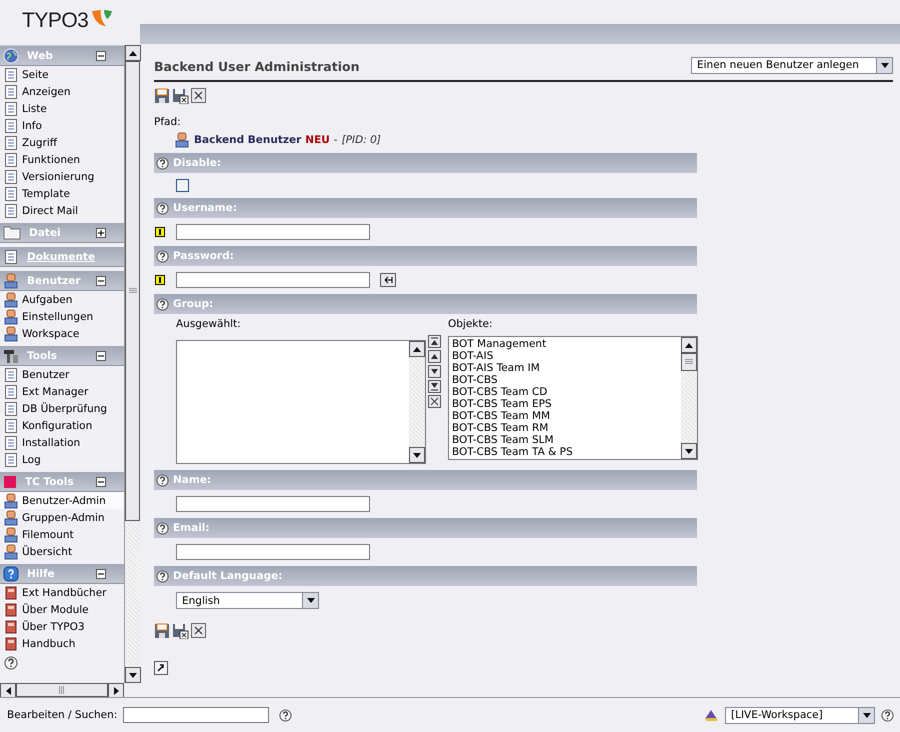  I want to click on available-groups-list: BOT Management BOT-AIS BOT-AIS Team IM BOT-CBS BOT-CBS Team CD BOT-CBS Team EPS BOT-CBS Team MM BOT-CBS Team RM BOT-CBS Team SLM BOT-CBS Team TA & PS, so click(573, 398).